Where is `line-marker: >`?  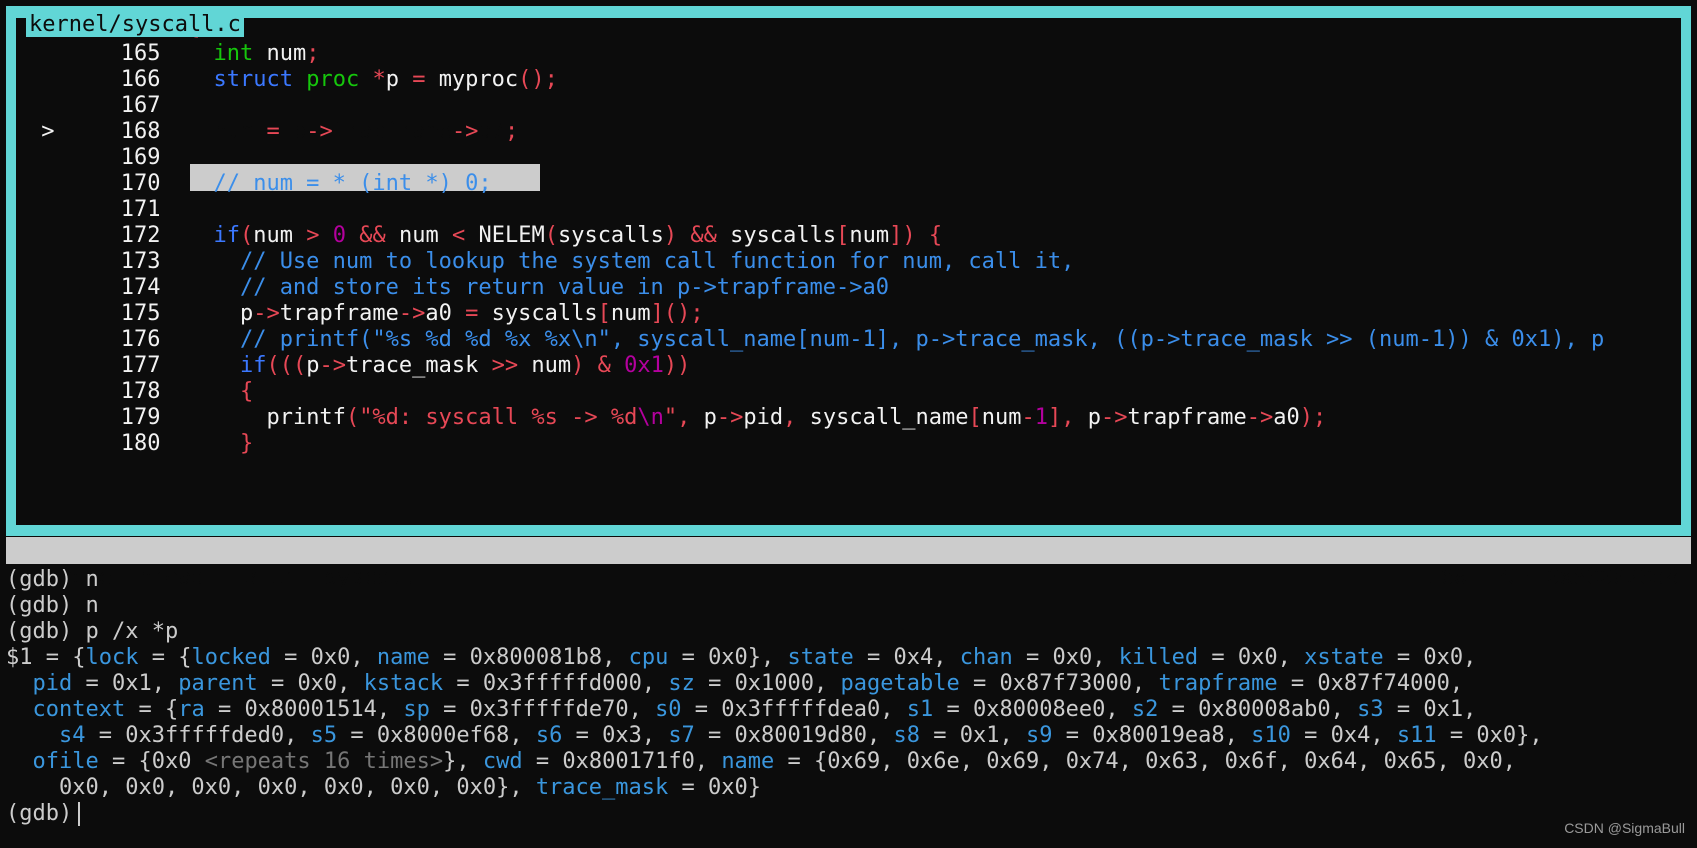 line-marker: > is located at coordinates (54, 131).